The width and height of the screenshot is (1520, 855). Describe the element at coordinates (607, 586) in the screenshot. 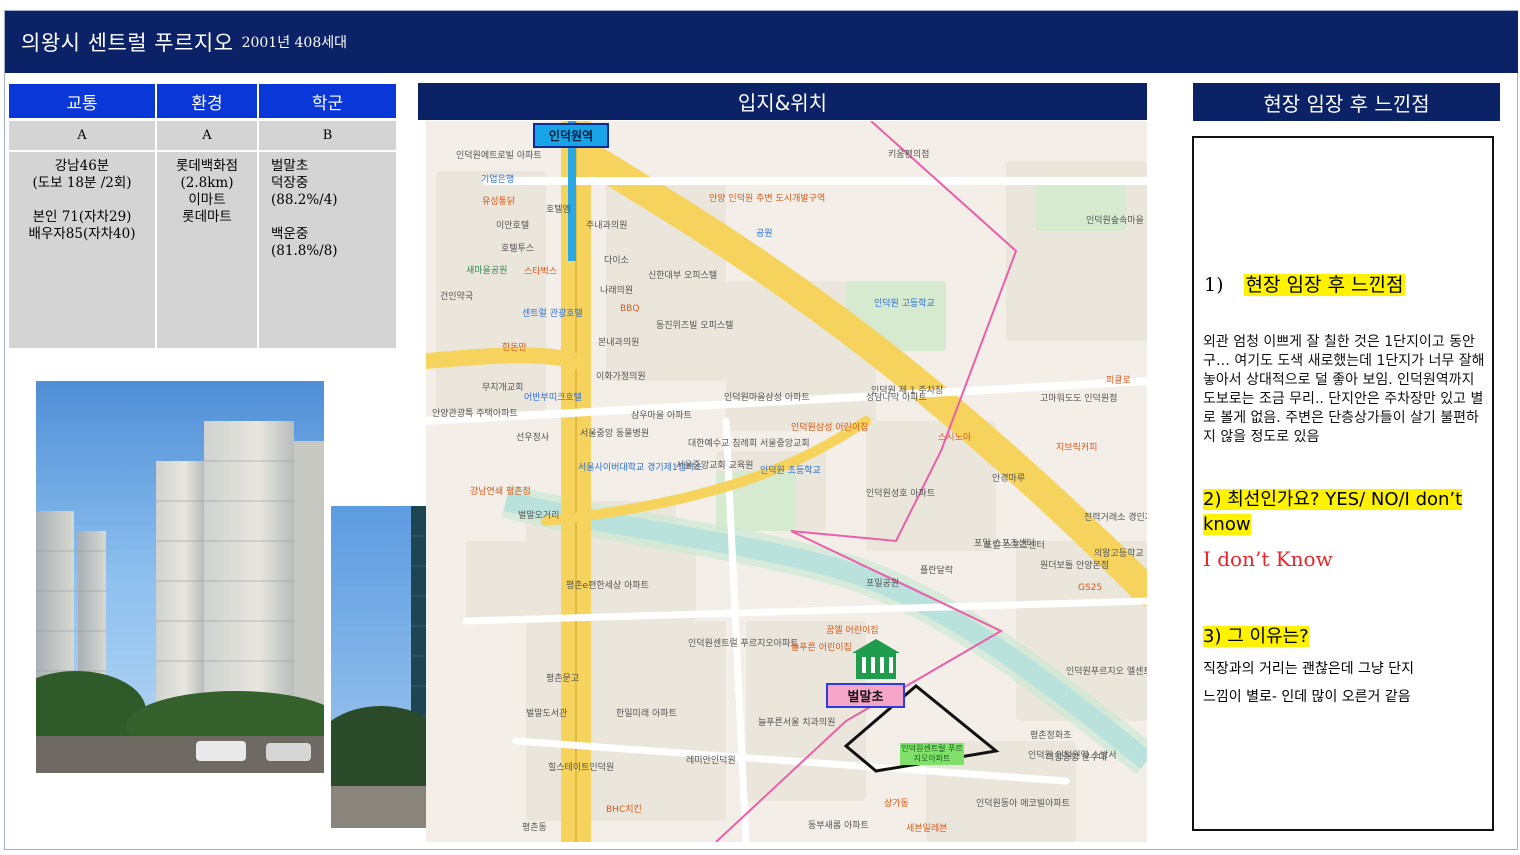

I see `map-place-label: 평촌e편한세상 아파트` at that location.